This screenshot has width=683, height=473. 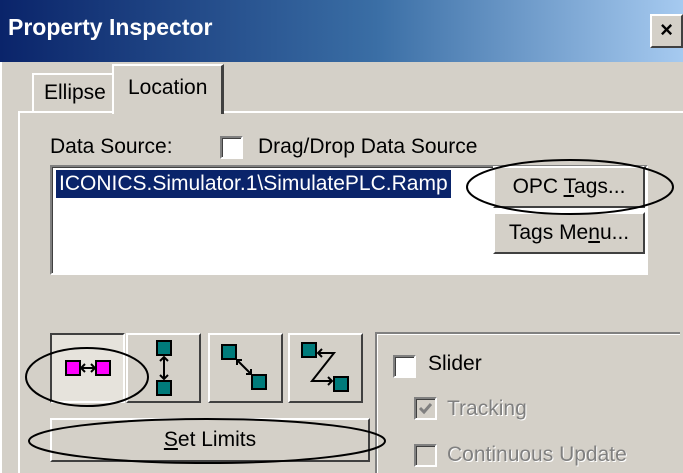 What do you see at coordinates (425, 455) in the screenshot?
I see `continuous-update-checkbox` at bounding box center [425, 455].